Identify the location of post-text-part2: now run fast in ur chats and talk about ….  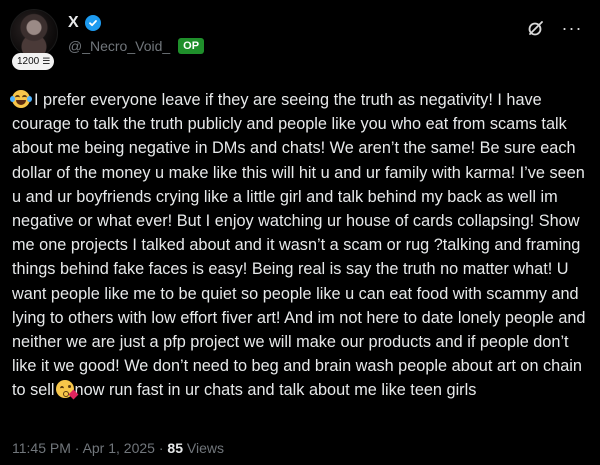
(275, 390).